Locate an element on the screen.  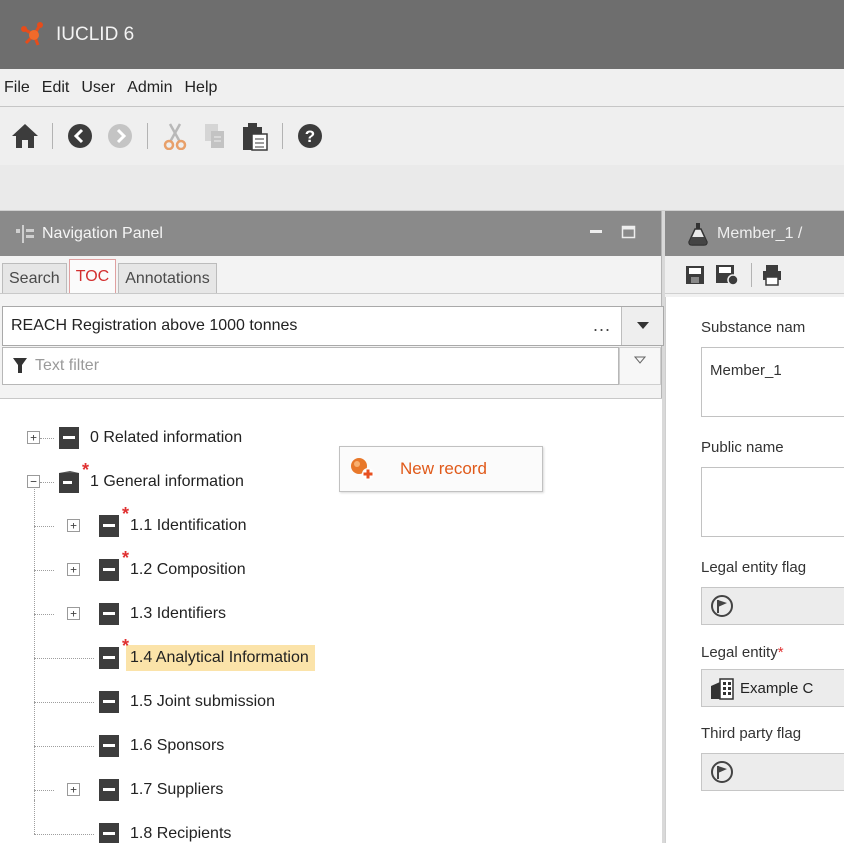
legal-entity-building-icon is located at coordinates (722, 689).